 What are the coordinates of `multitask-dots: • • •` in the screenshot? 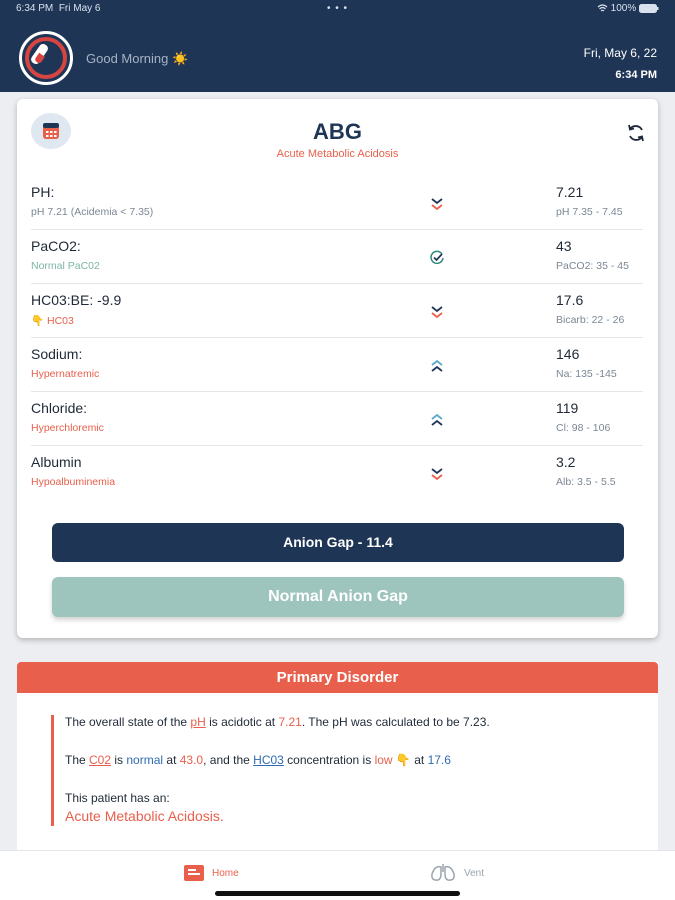 It's located at (338, 8).